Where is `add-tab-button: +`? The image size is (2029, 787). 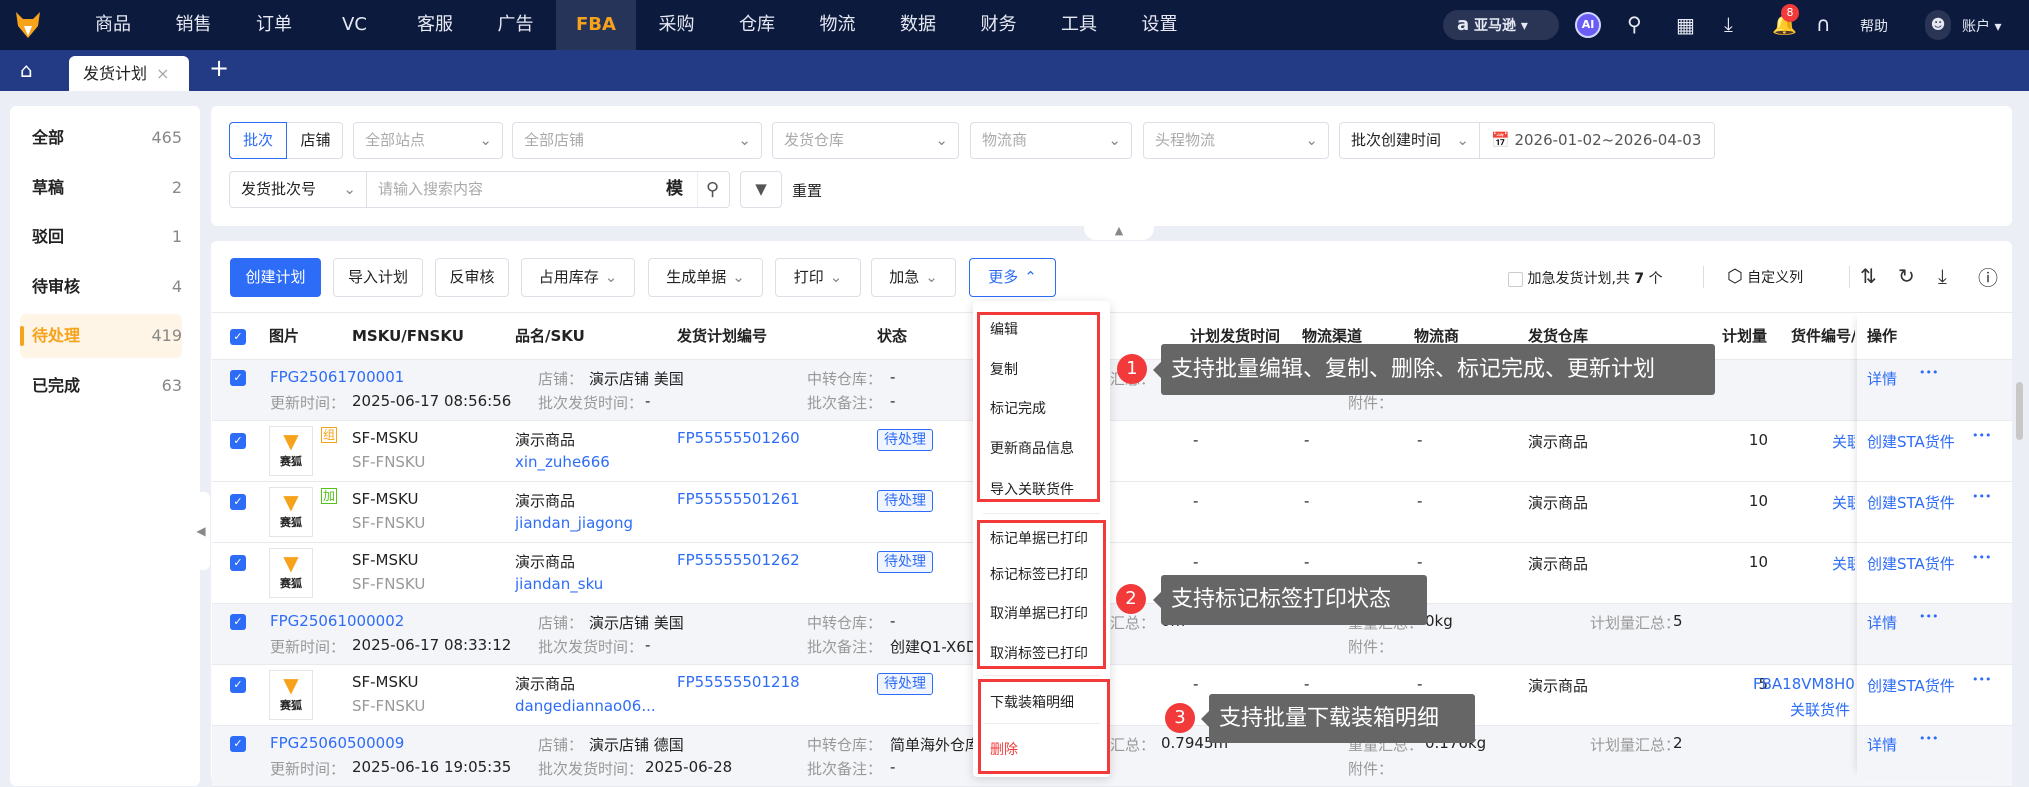
add-tab-button: + is located at coordinates (219, 68).